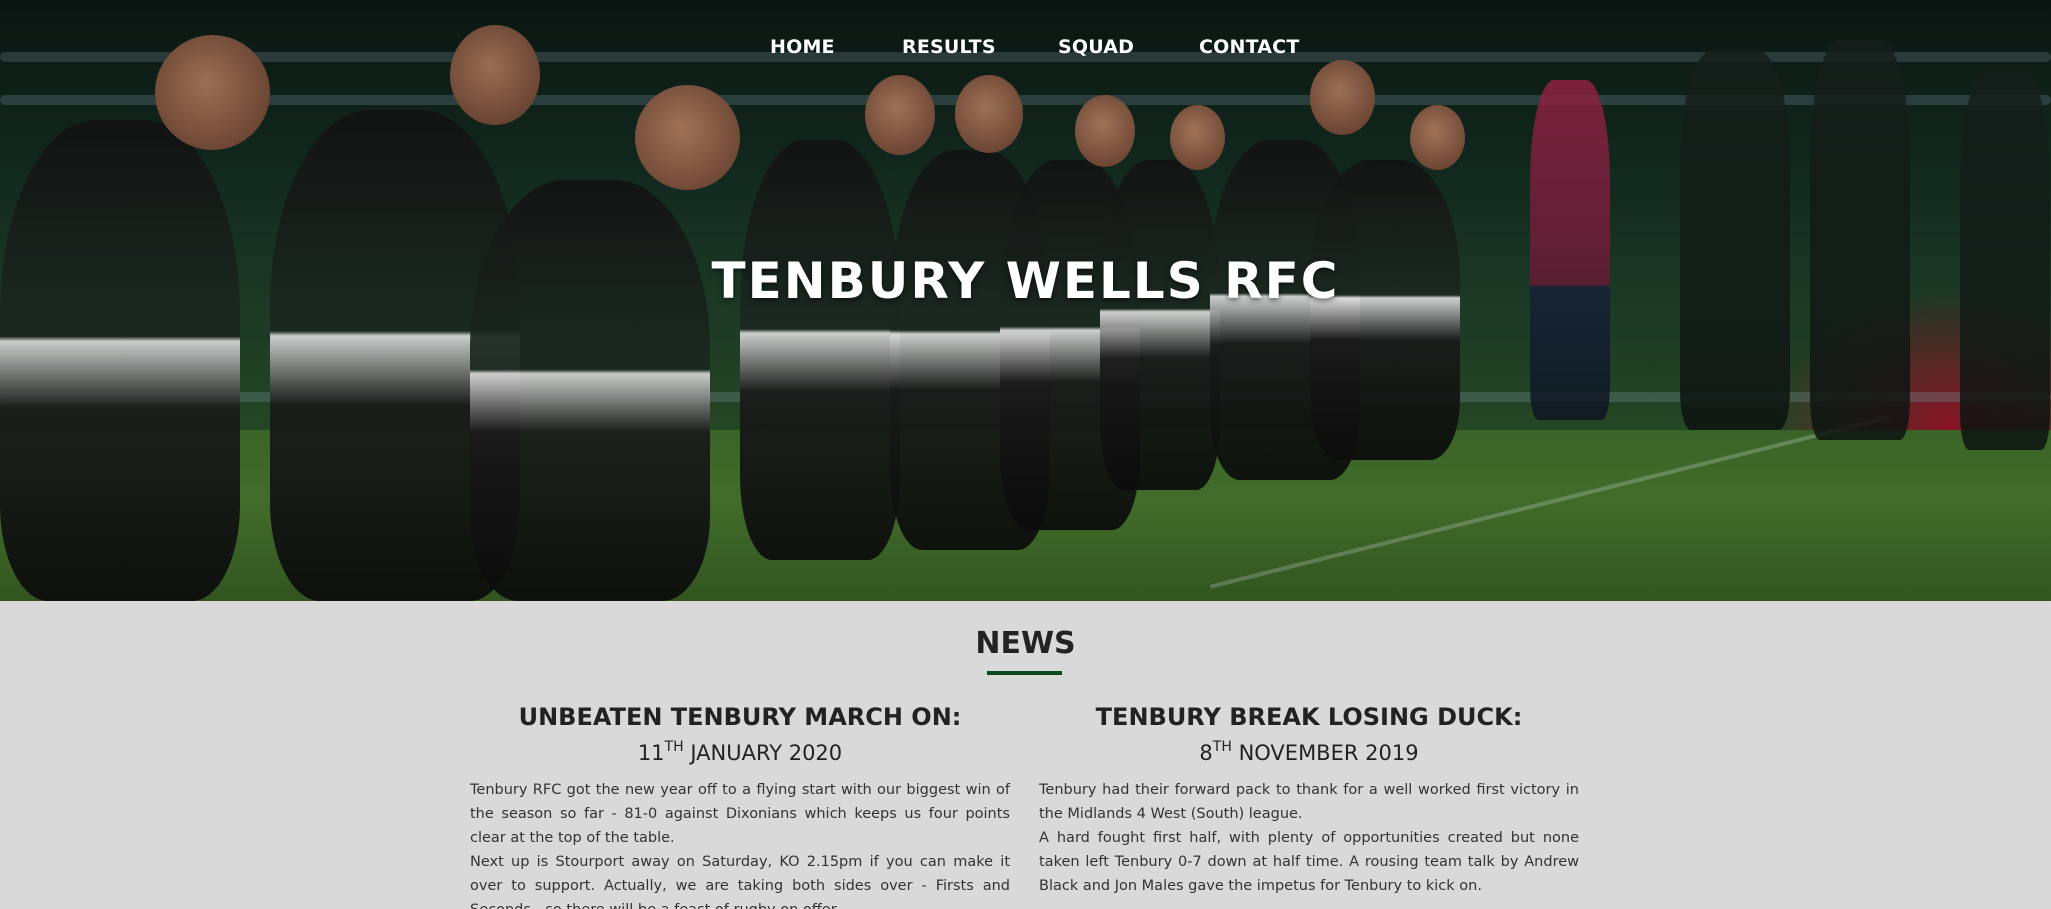  Describe the element at coordinates (1309, 717) in the screenshot. I see `article-title: TENBURY BREAK LOSING DUCK:` at that location.